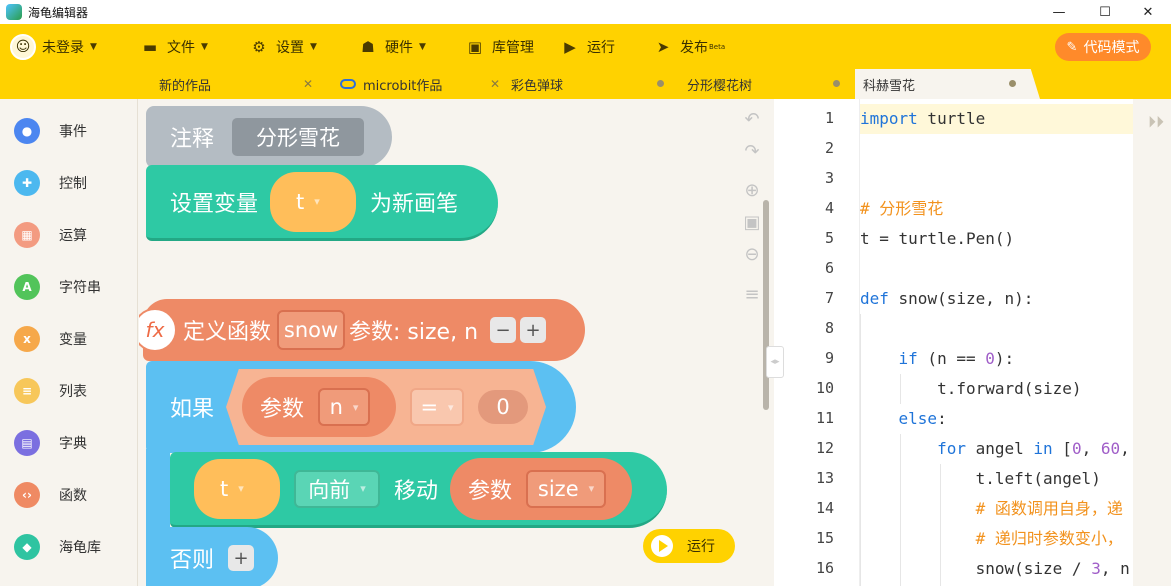  Describe the element at coordinates (937, 239) in the screenshot. I see `code-line: t = turtle.Pen()` at that location.